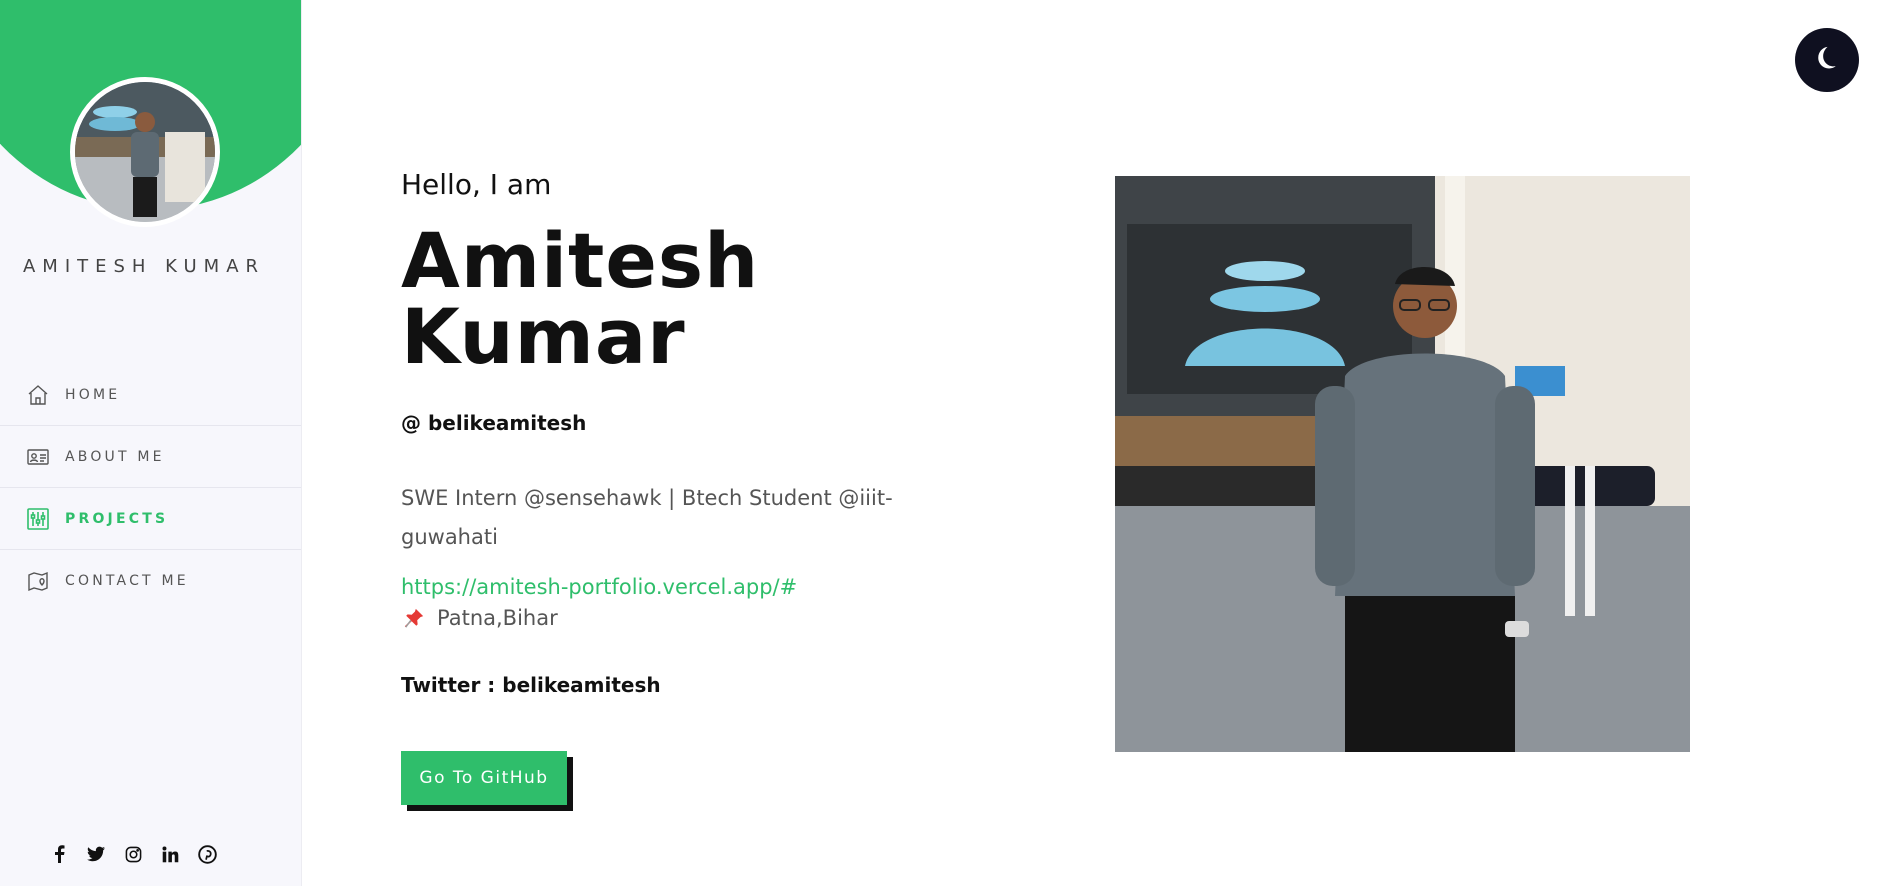 The image size is (1883, 886). I want to click on social-links, so click(150, 854).